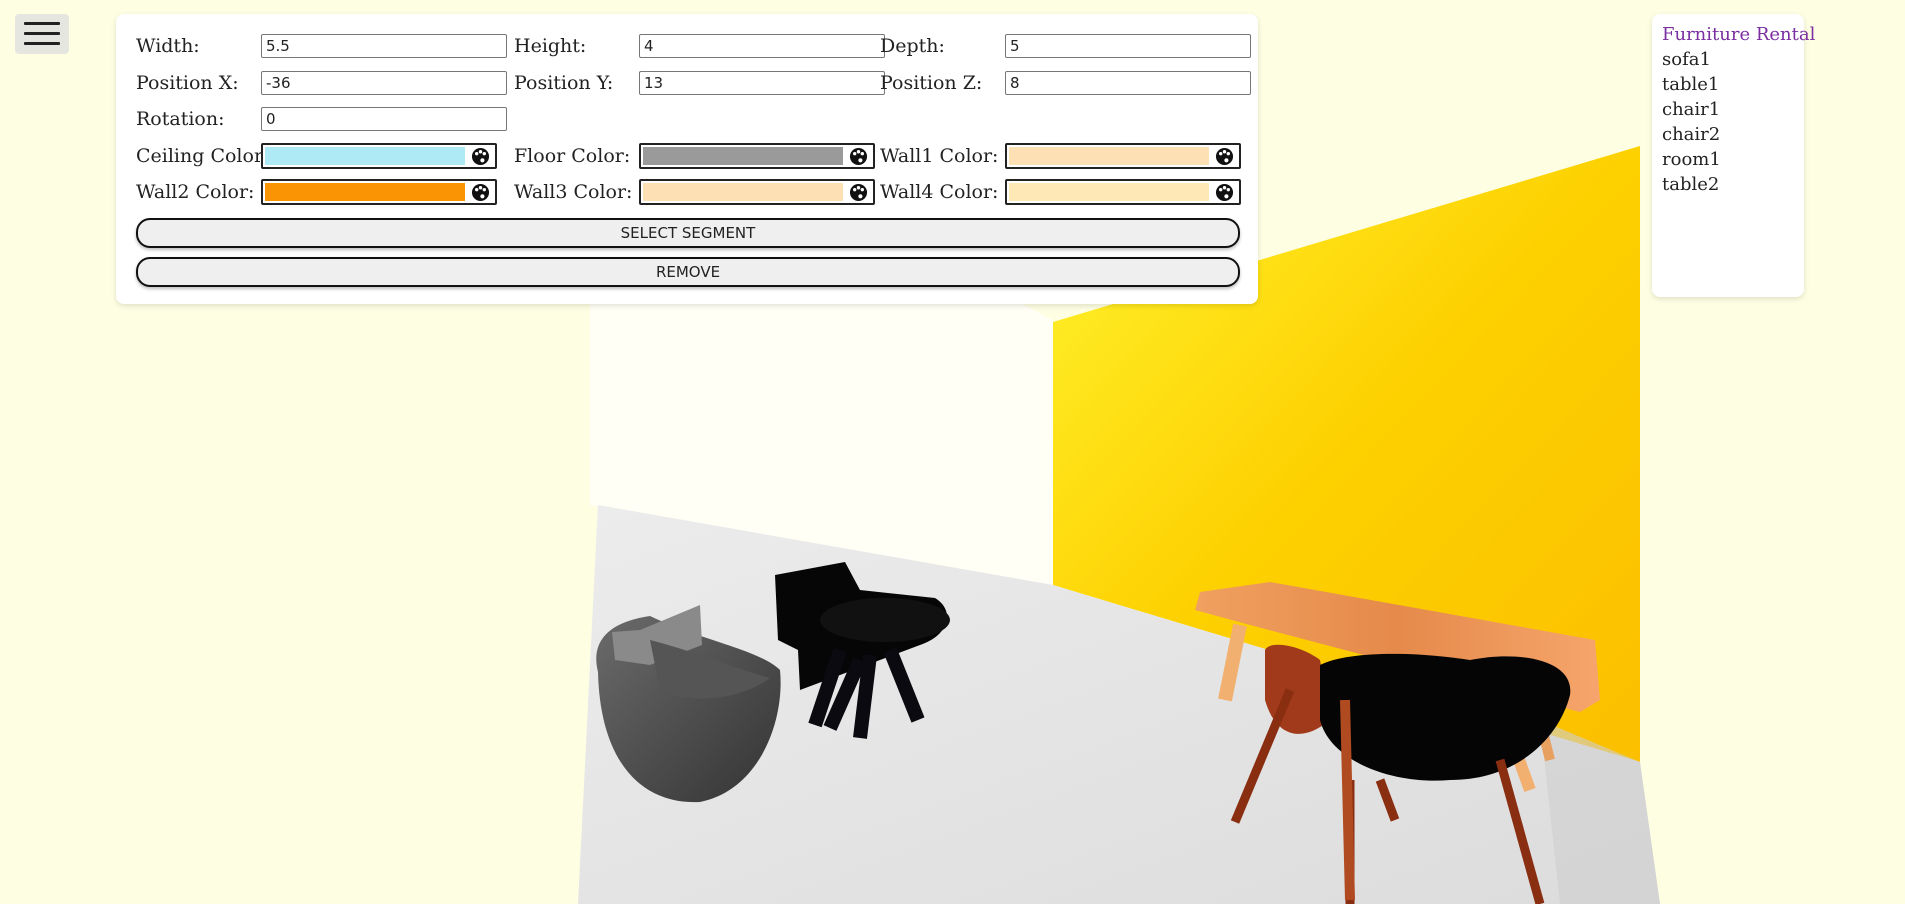  I want to click on rotation-input, so click(384, 119).